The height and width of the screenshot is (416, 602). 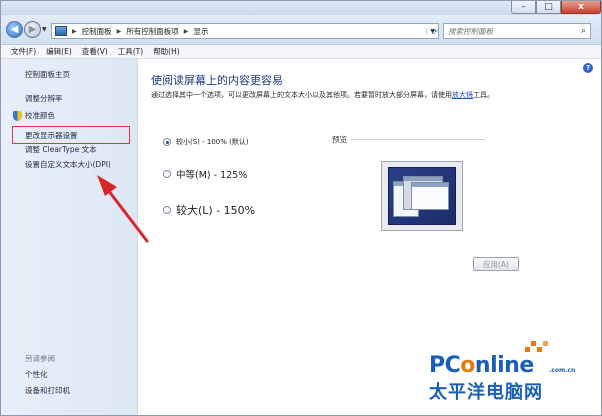 What do you see at coordinates (339, 139) in the screenshot?
I see `preview-label: 预览` at bounding box center [339, 139].